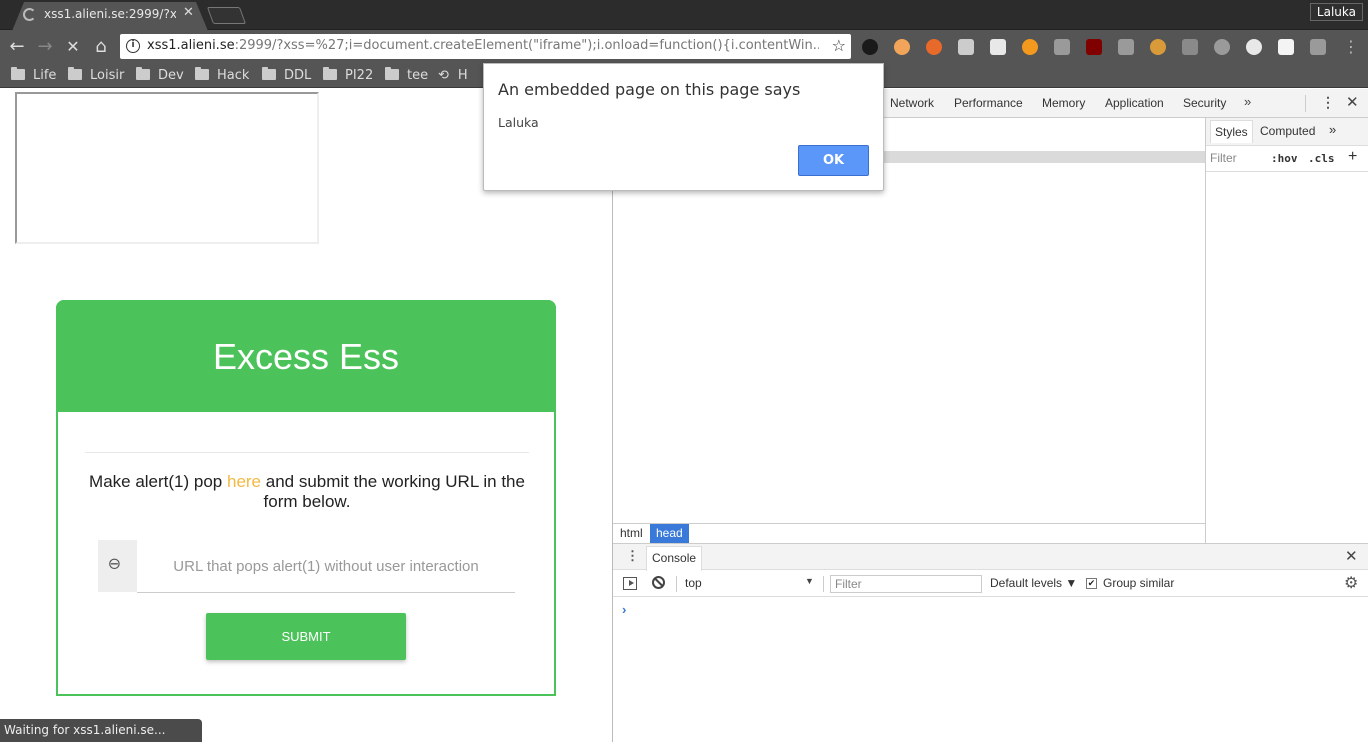  Describe the element at coordinates (133, 46) in the screenshot. I see `info-icon: i` at that location.